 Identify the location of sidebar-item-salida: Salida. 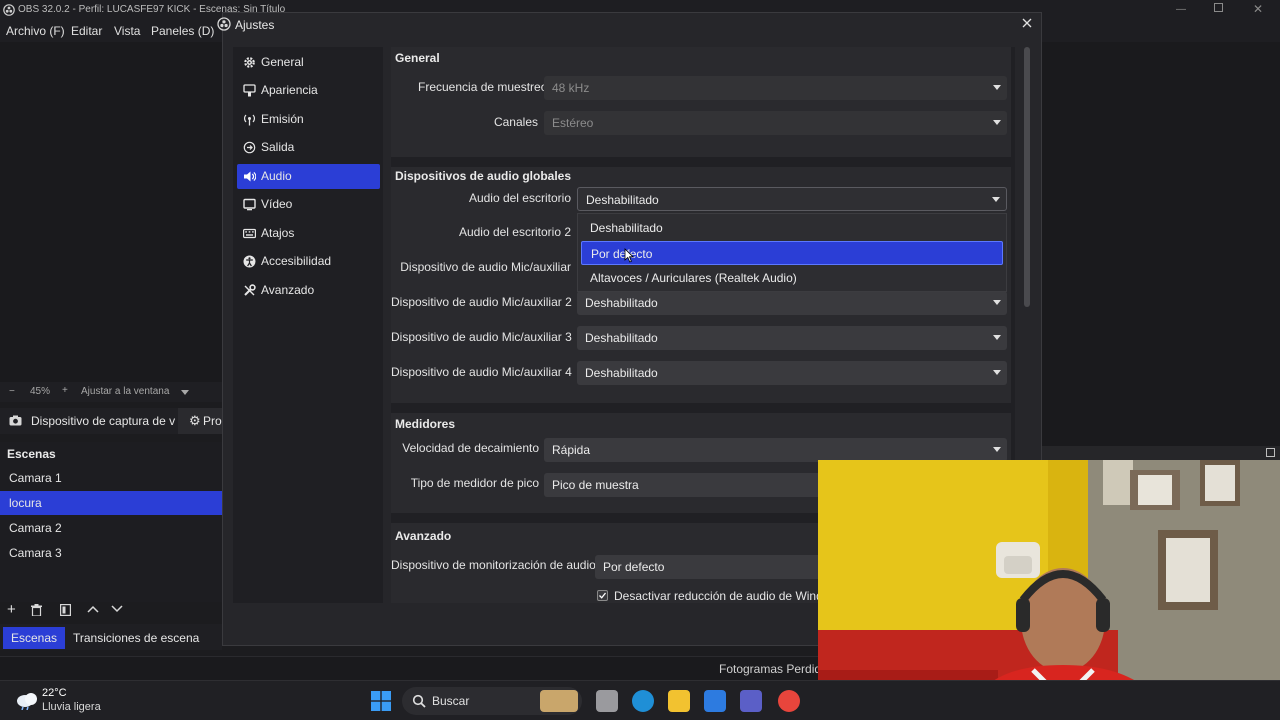
(308, 147).